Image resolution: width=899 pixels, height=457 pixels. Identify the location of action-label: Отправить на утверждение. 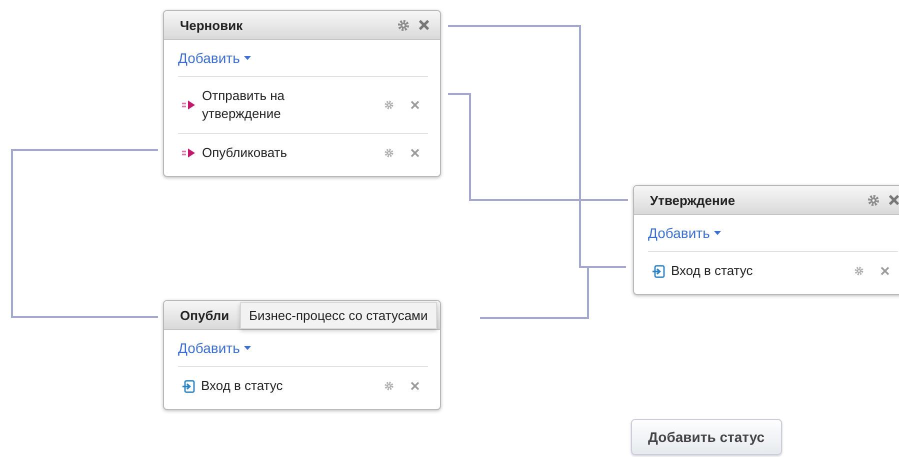
(261, 105).